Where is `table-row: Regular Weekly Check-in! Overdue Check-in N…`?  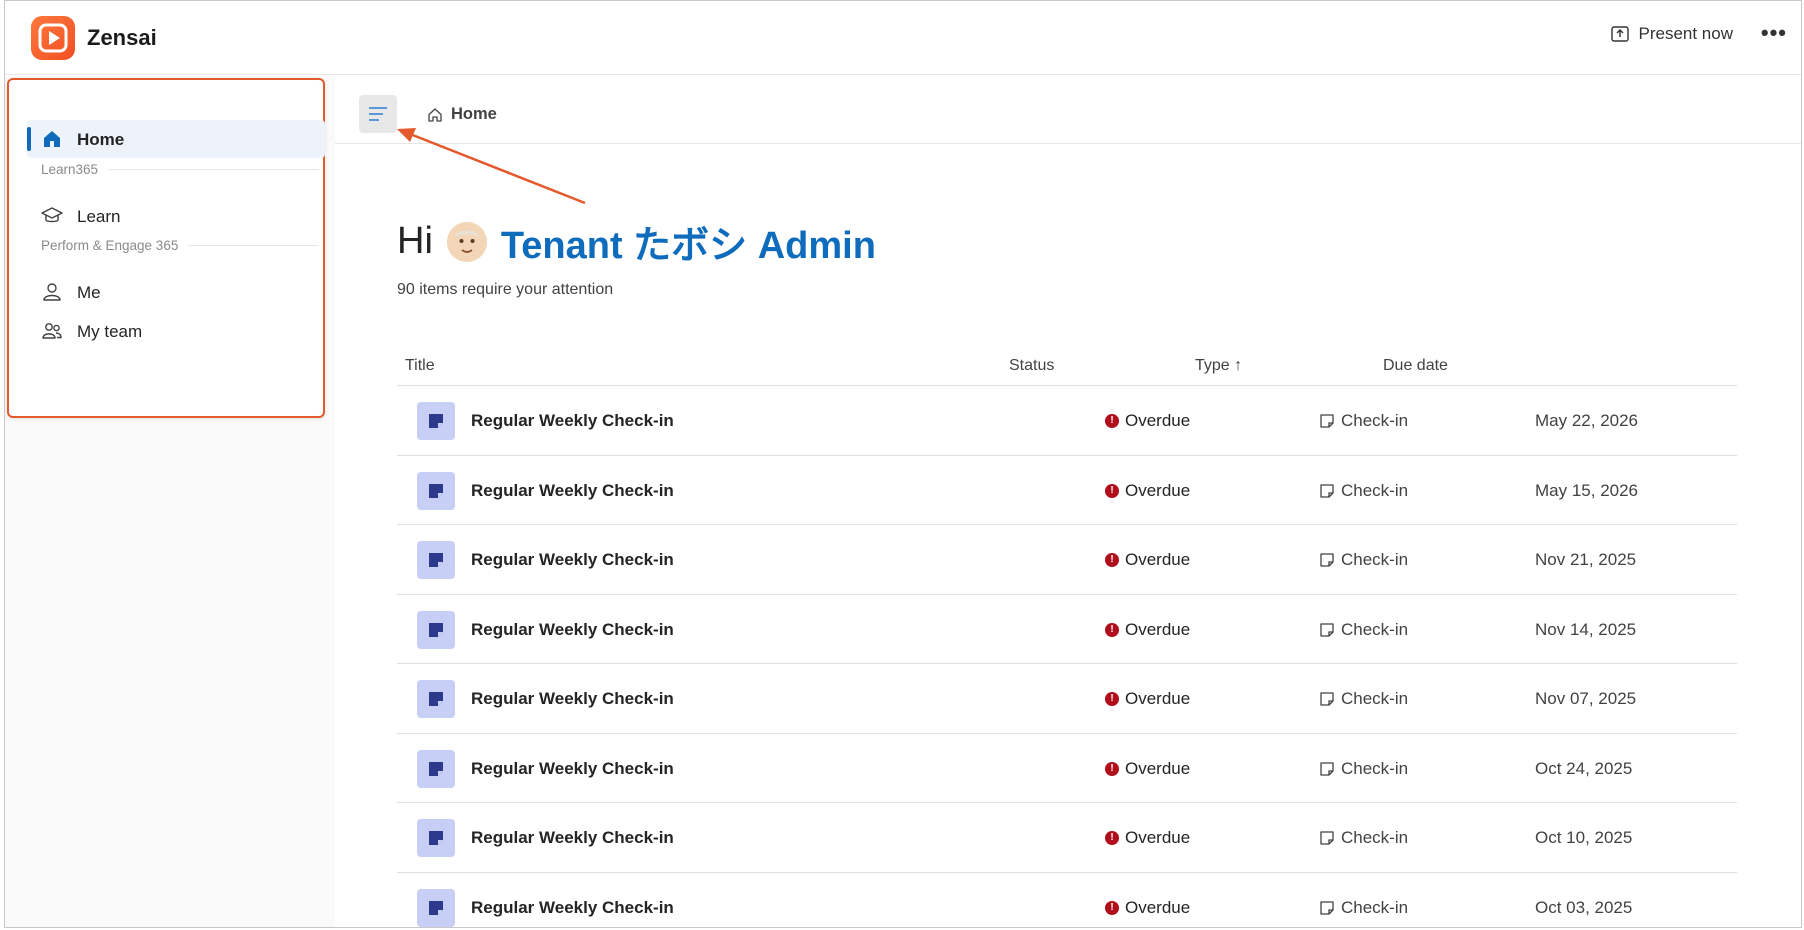
table-row: Regular Weekly Check-in! Overdue Check-in N… is located at coordinates (1067, 629).